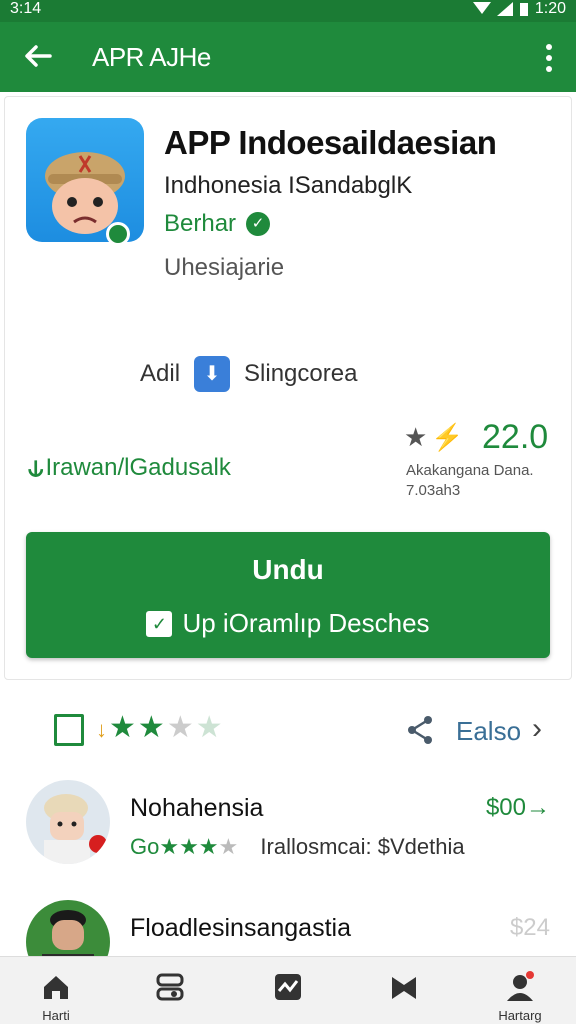 This screenshot has width=576, height=1024. I want to click on review-name: Nohahensia, so click(197, 808).